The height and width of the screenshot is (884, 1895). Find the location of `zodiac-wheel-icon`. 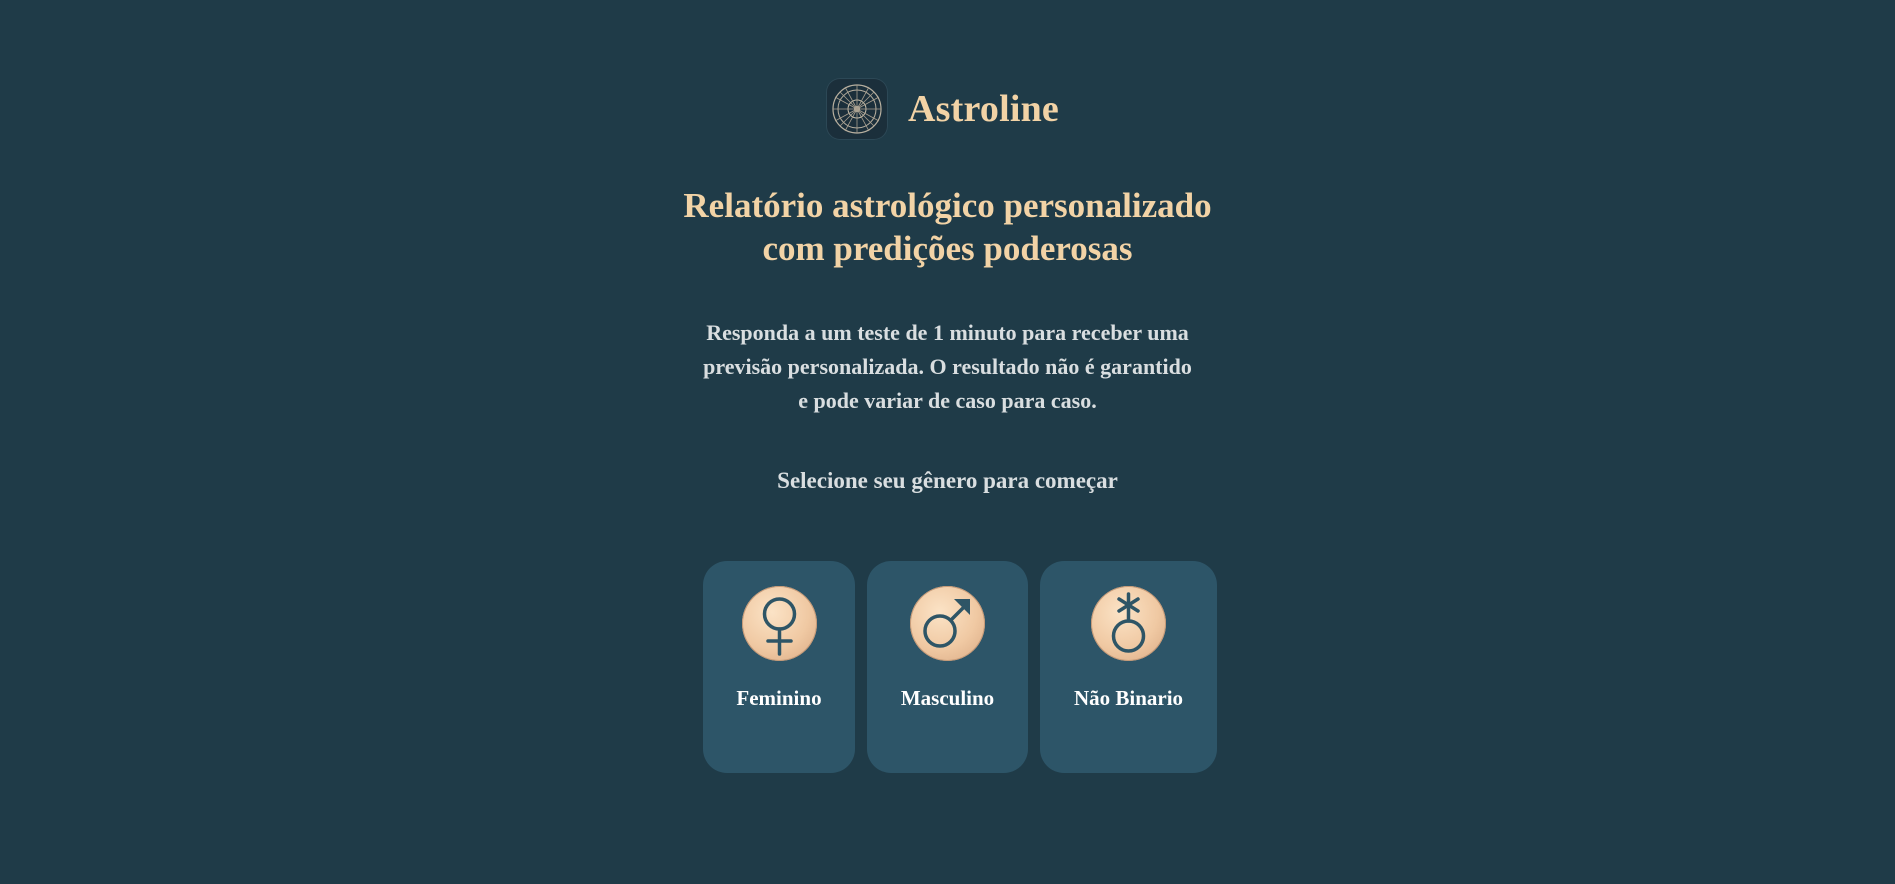

zodiac-wheel-icon is located at coordinates (857, 109).